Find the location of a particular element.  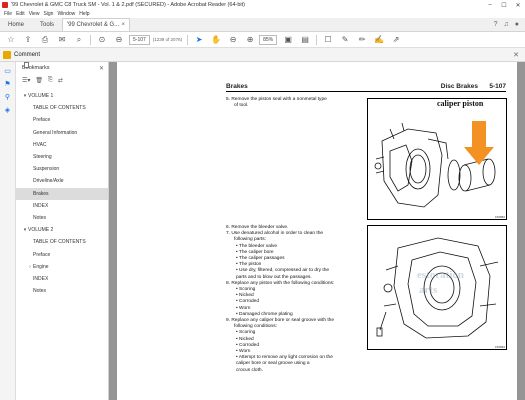

menu-help: Help is located at coordinates (84, 14).